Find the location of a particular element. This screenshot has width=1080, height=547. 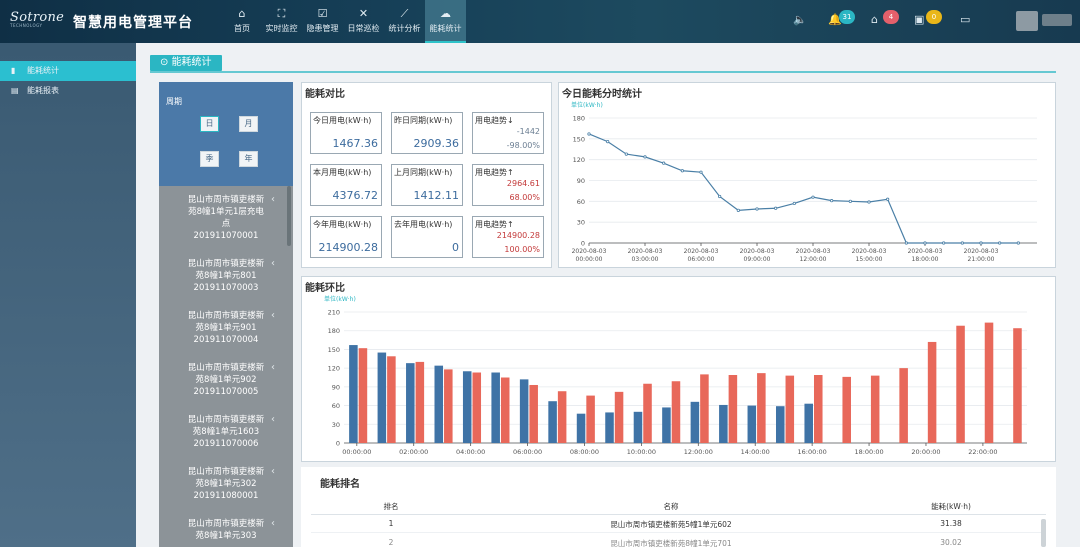

series-line is located at coordinates (803, 188).